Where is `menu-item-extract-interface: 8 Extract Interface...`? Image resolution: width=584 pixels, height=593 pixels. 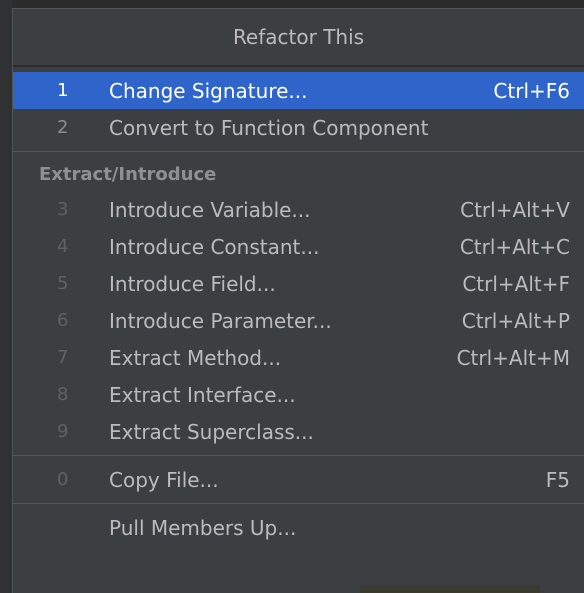 menu-item-extract-interface: 8 Extract Interface... is located at coordinates (298, 394).